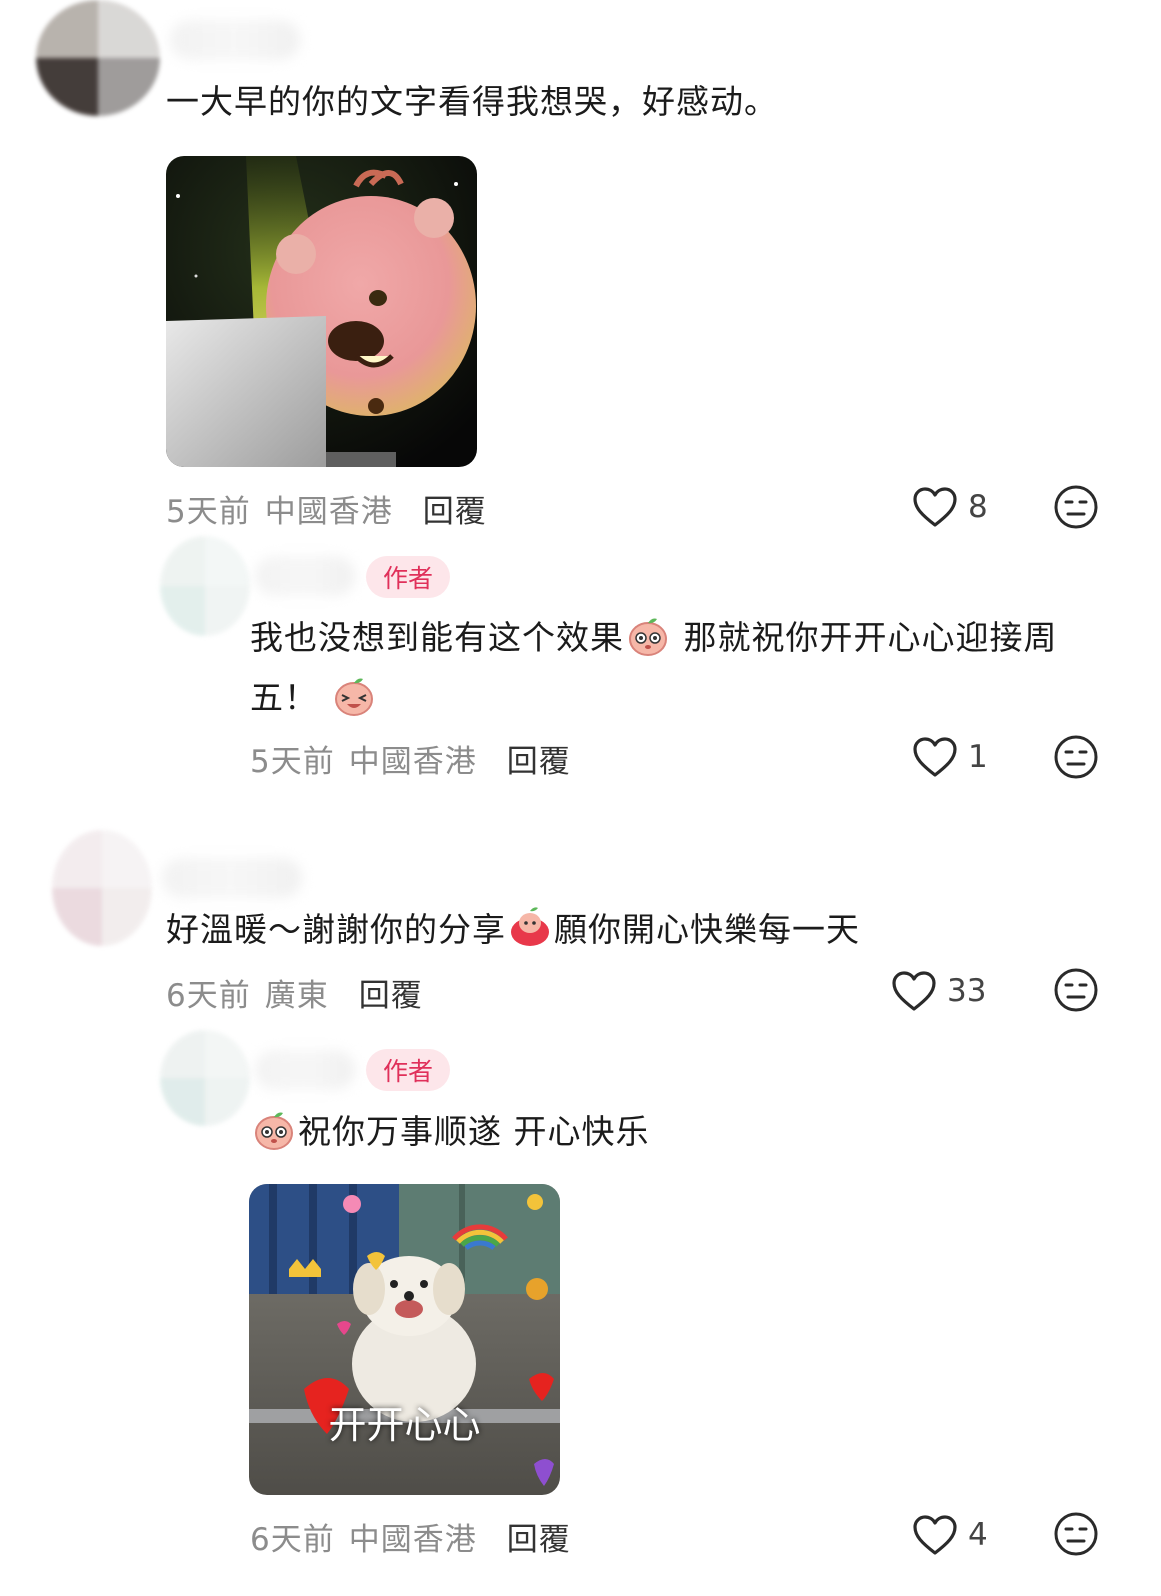 Image resolution: width=1161 pixels, height=1596 pixels. What do you see at coordinates (450, 1132) in the screenshot?
I see `reply-text: 祝你万事顺遂 开心快乐` at bounding box center [450, 1132].